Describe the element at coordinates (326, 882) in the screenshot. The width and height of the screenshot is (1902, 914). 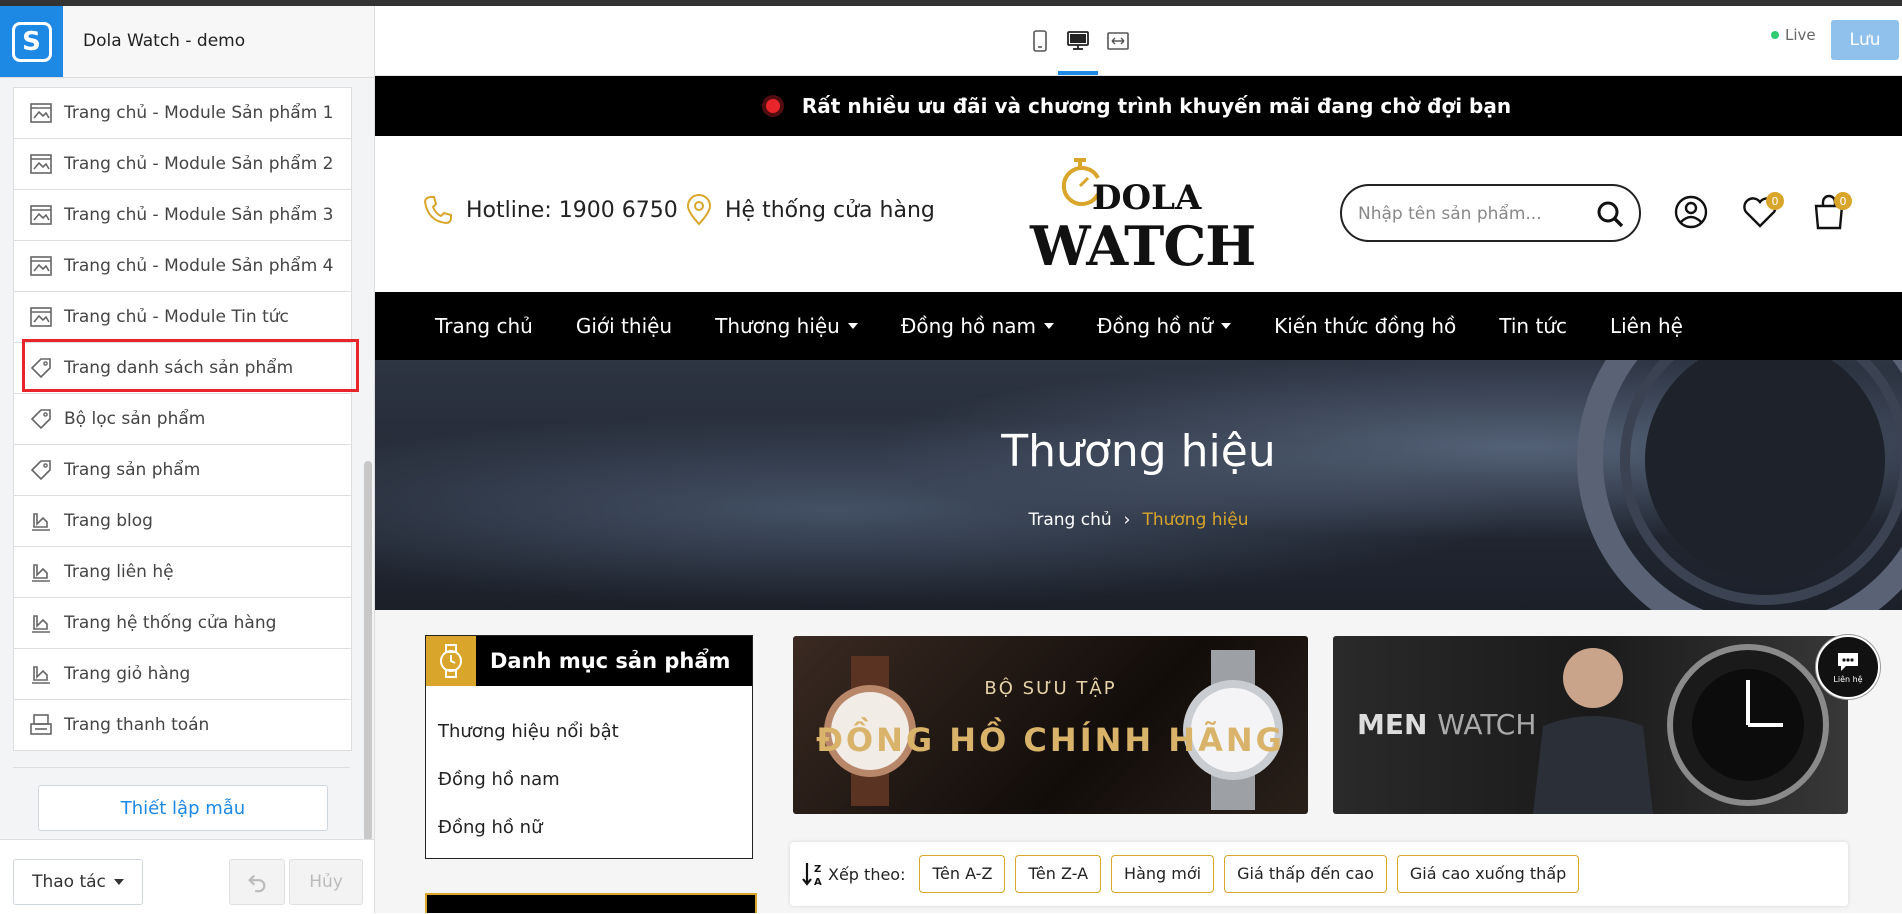
I see `cancel-button: Hủy` at that location.